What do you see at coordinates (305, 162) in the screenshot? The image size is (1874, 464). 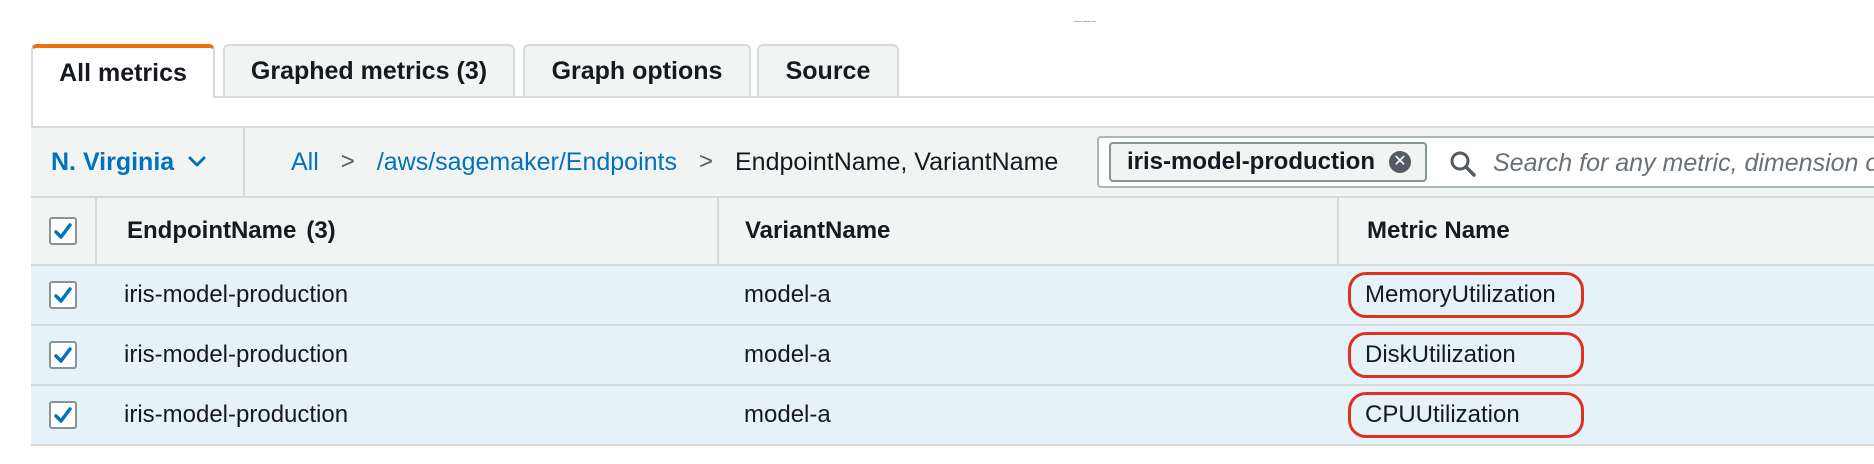 I see `breadcrumb-all: All` at bounding box center [305, 162].